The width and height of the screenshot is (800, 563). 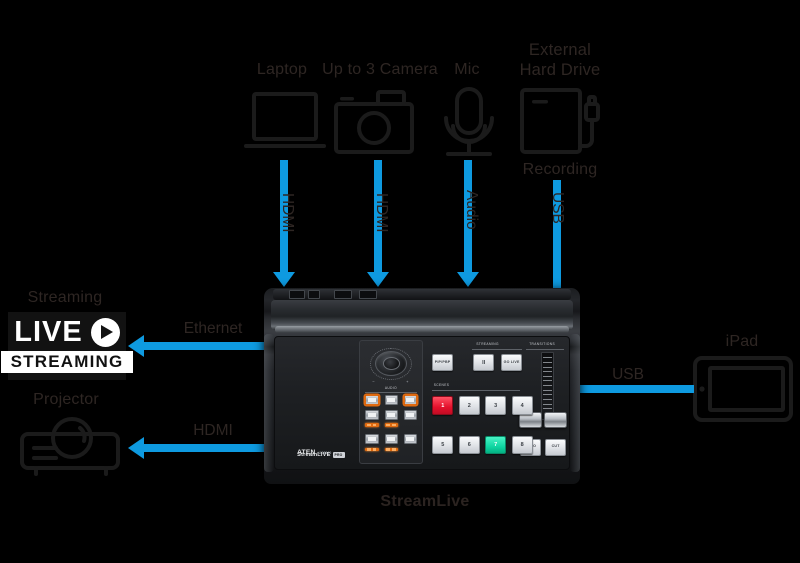 I want to click on audio-button-a5, so click(x=391, y=415).